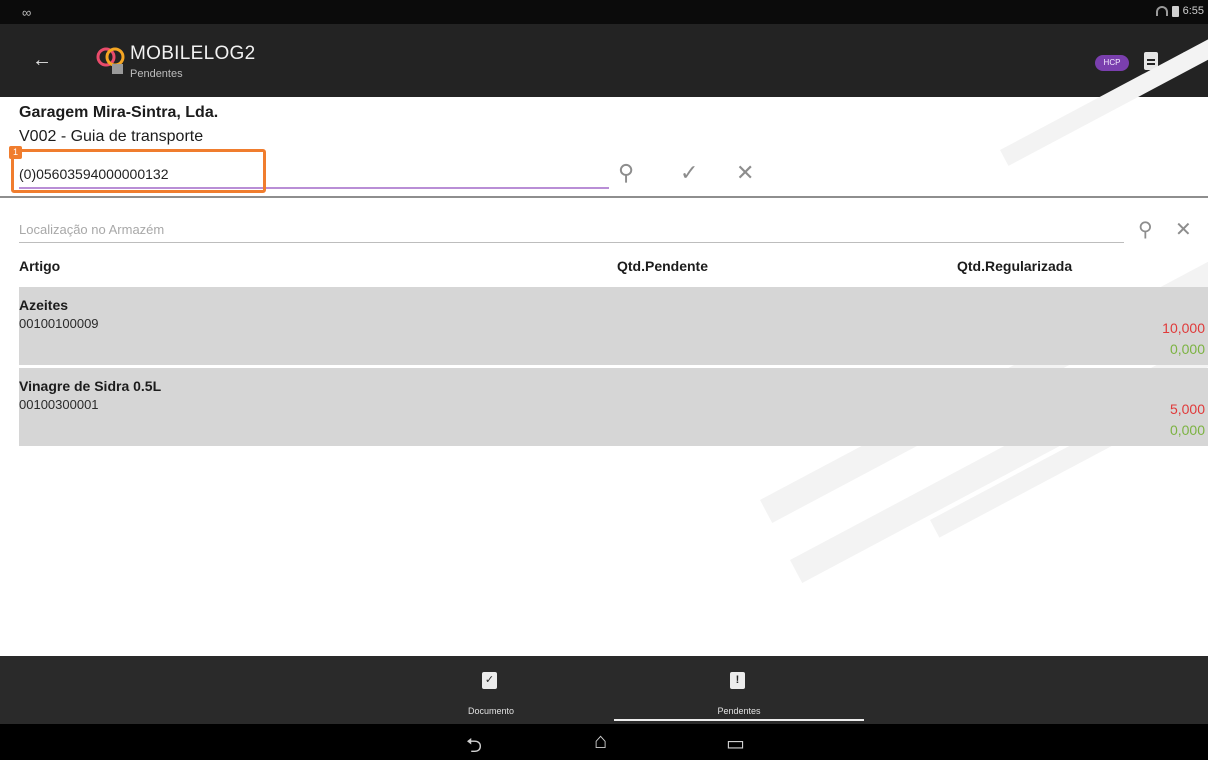 This screenshot has width=1208, height=760. I want to click on app-title: MOBILELOG2, so click(193, 53).